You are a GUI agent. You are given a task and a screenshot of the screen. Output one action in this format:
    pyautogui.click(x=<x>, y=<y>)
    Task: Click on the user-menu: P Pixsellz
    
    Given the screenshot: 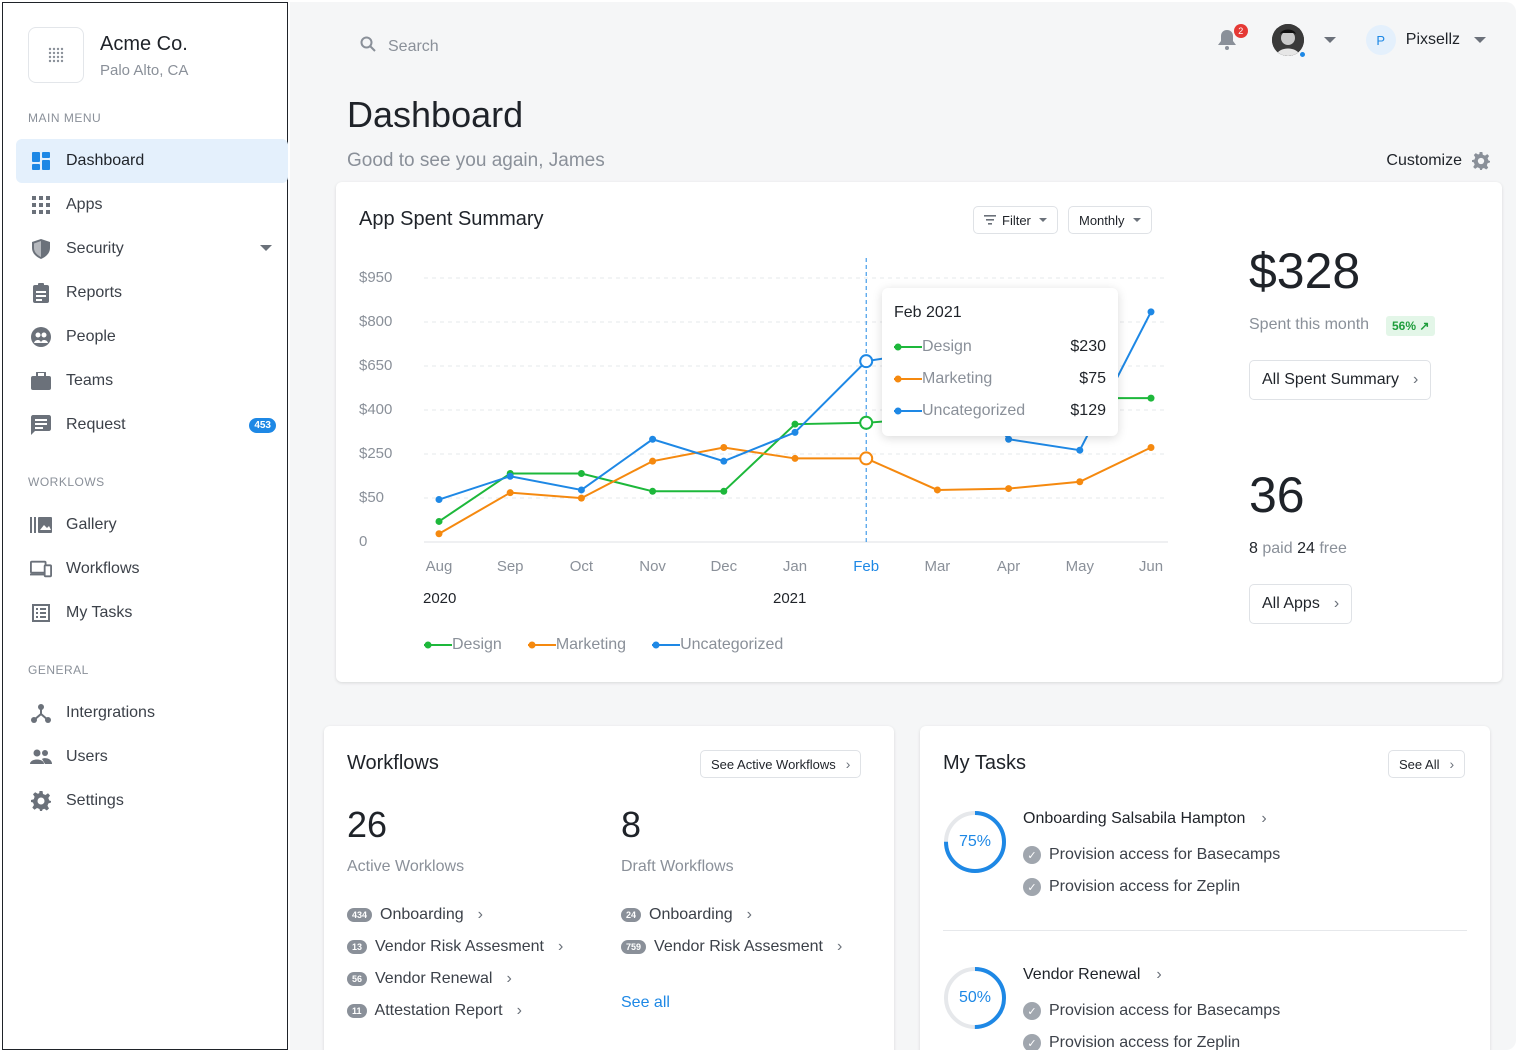 What is the action you would take?
    pyautogui.click(x=1425, y=40)
    